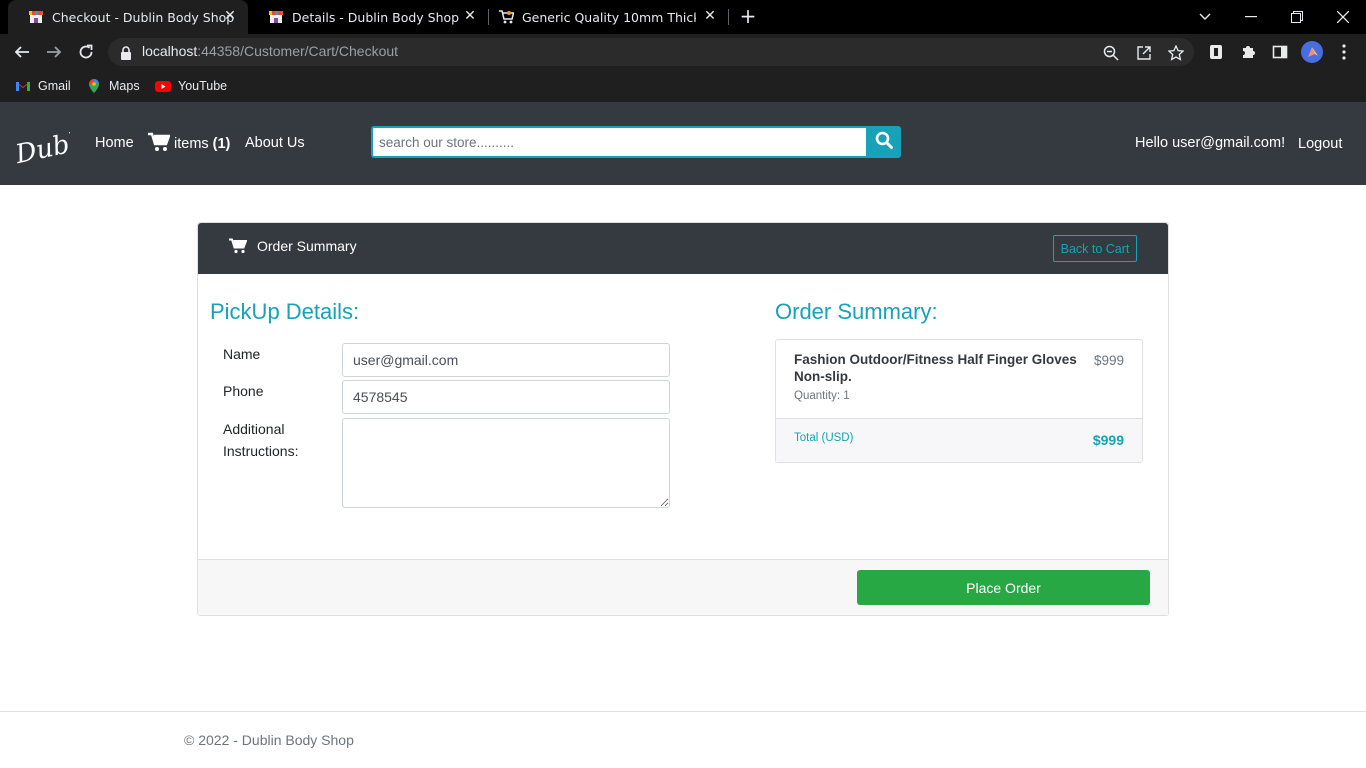 The image size is (1366, 768). I want to click on search-form, so click(636, 142).